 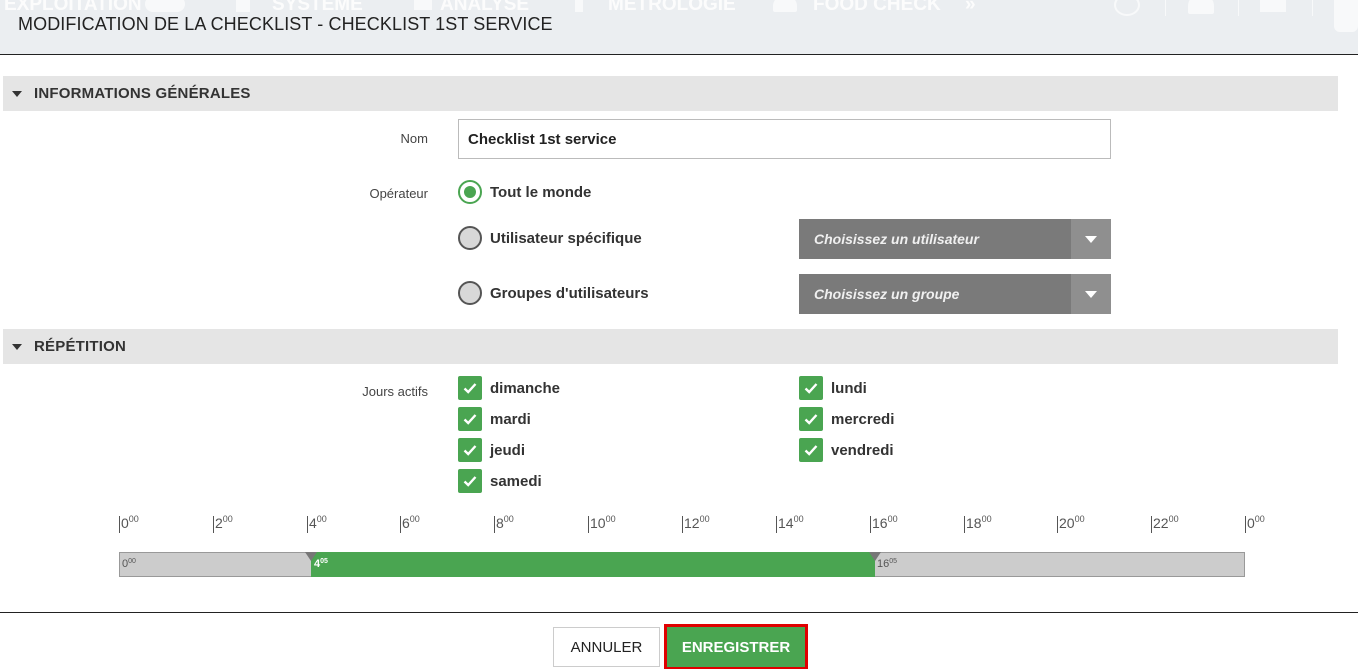 I want to click on tick-label: 1000, so click(x=603, y=522).